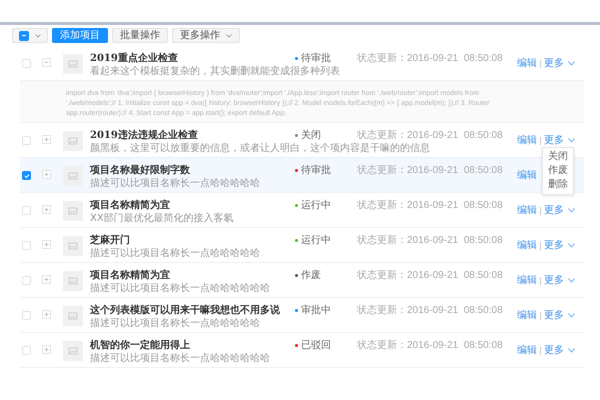  I want to click on item-title: 芝麻开门, so click(110, 240).